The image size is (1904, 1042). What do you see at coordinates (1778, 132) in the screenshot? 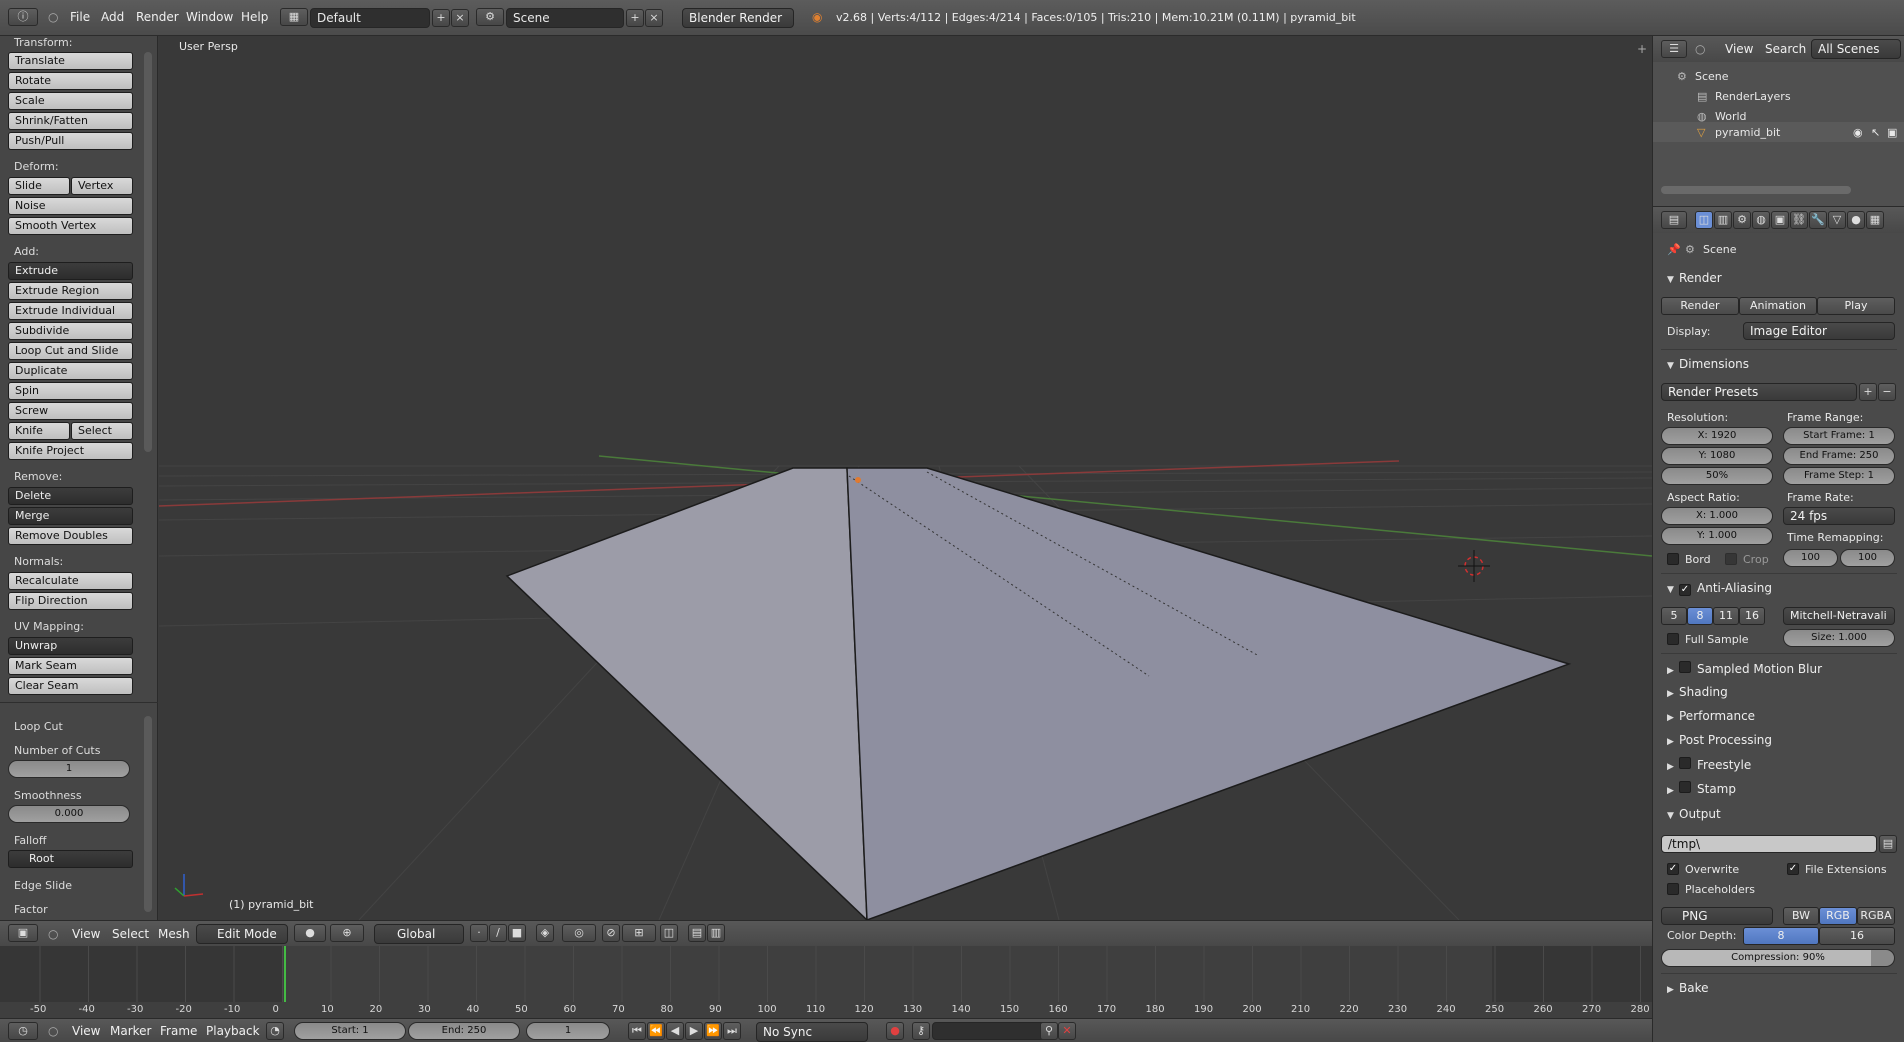
I see `outliner-row-pyramid: ▽ pyramid_bit ◉ ↖ ▣` at bounding box center [1778, 132].